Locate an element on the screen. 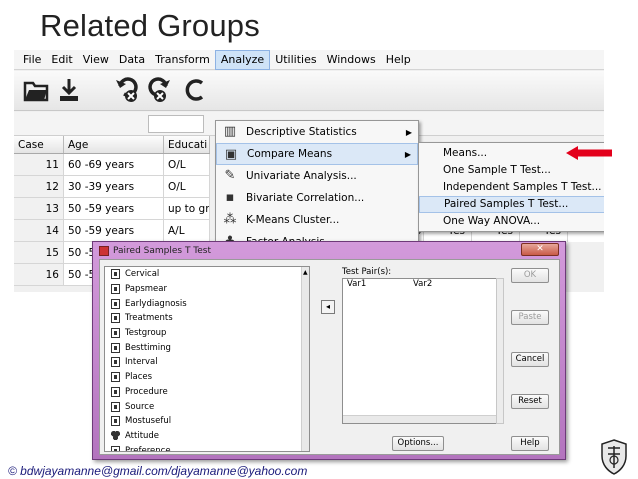 The width and height of the screenshot is (638, 479). cell-education: A/L is located at coordinates (187, 230).